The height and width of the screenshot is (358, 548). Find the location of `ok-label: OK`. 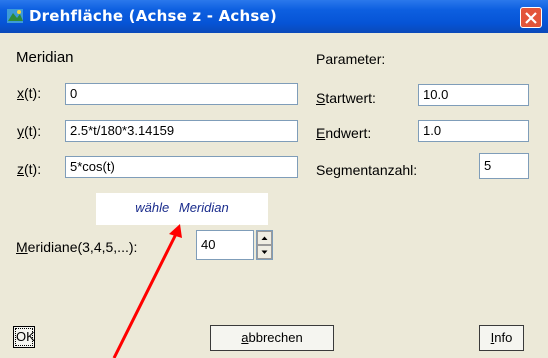

ok-label: OK is located at coordinates (25, 337).